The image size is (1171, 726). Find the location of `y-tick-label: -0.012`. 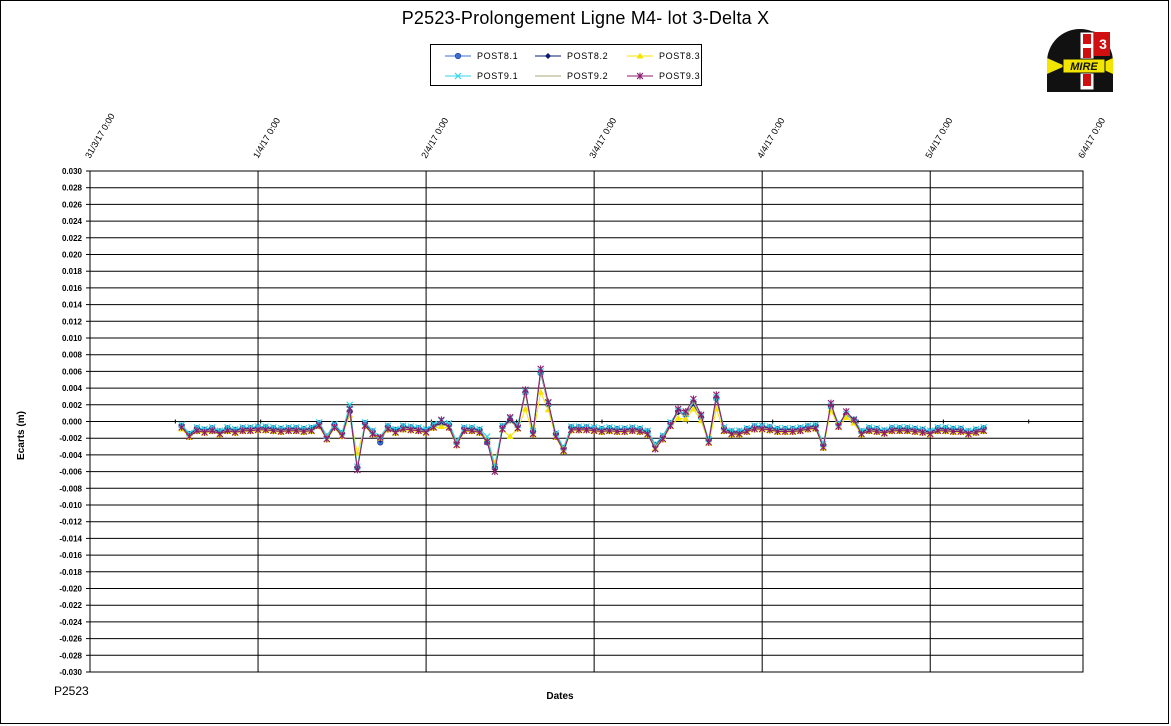

y-tick-label: -0.012 is located at coordinates (70, 522).